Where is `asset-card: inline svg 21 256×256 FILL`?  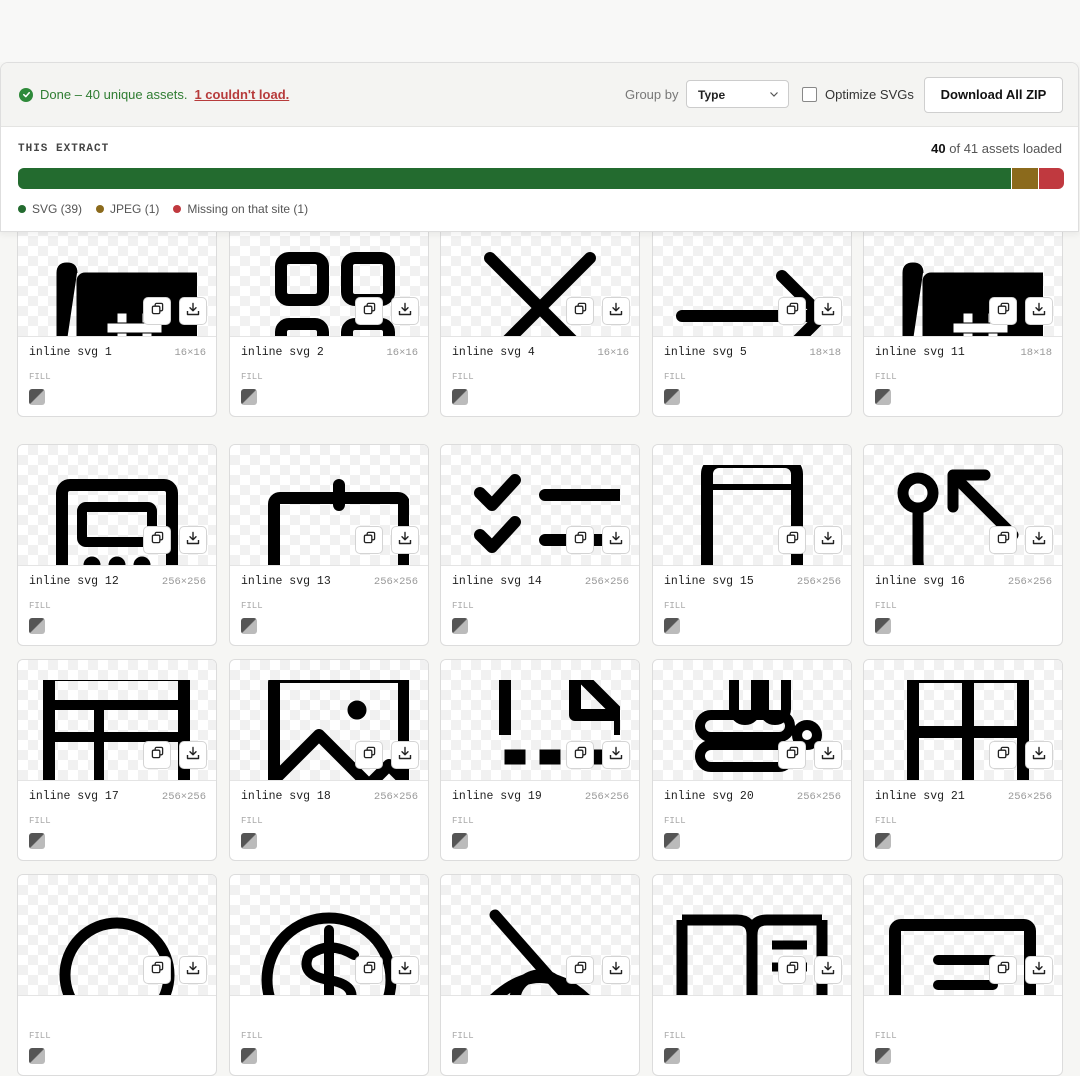 asset-card: inline svg 21 256×256 FILL is located at coordinates (963, 760).